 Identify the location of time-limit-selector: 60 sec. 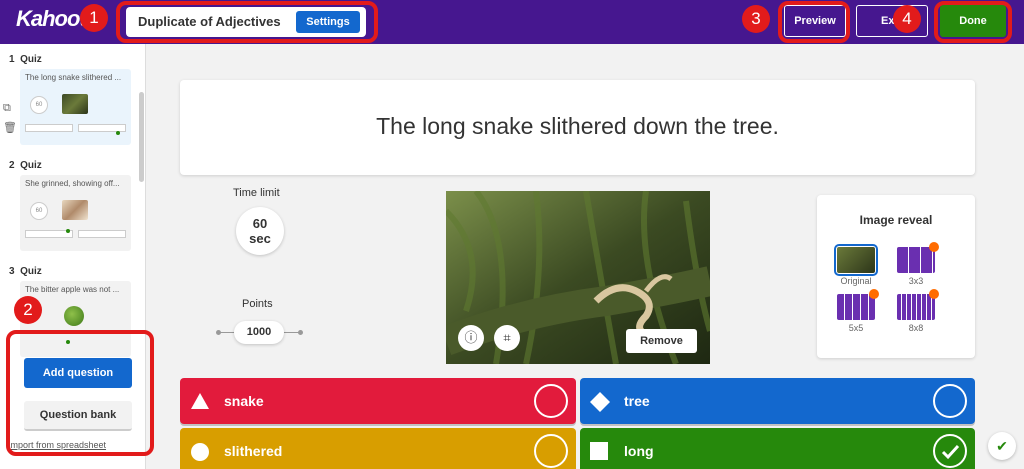
(260, 231).